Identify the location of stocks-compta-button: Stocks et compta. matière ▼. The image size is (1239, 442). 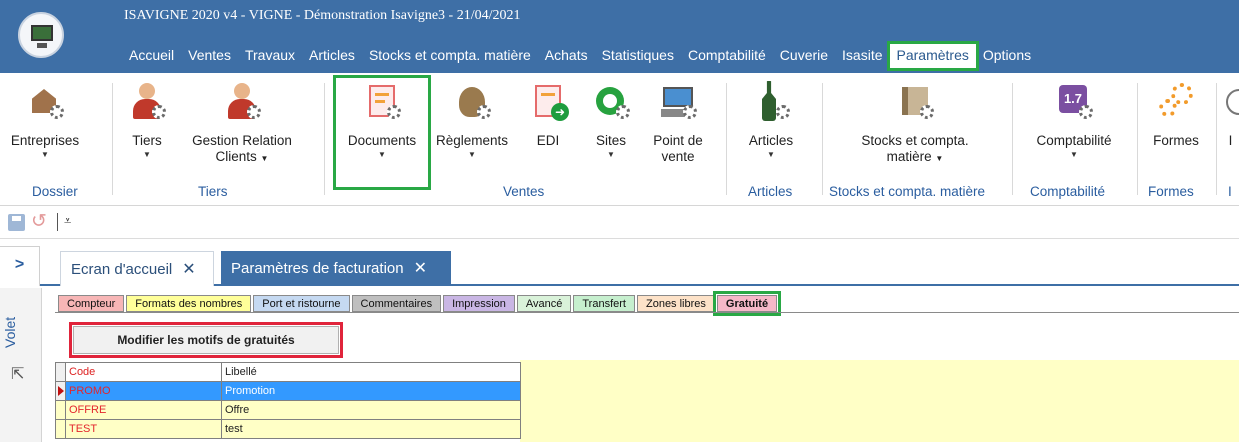
(915, 123).